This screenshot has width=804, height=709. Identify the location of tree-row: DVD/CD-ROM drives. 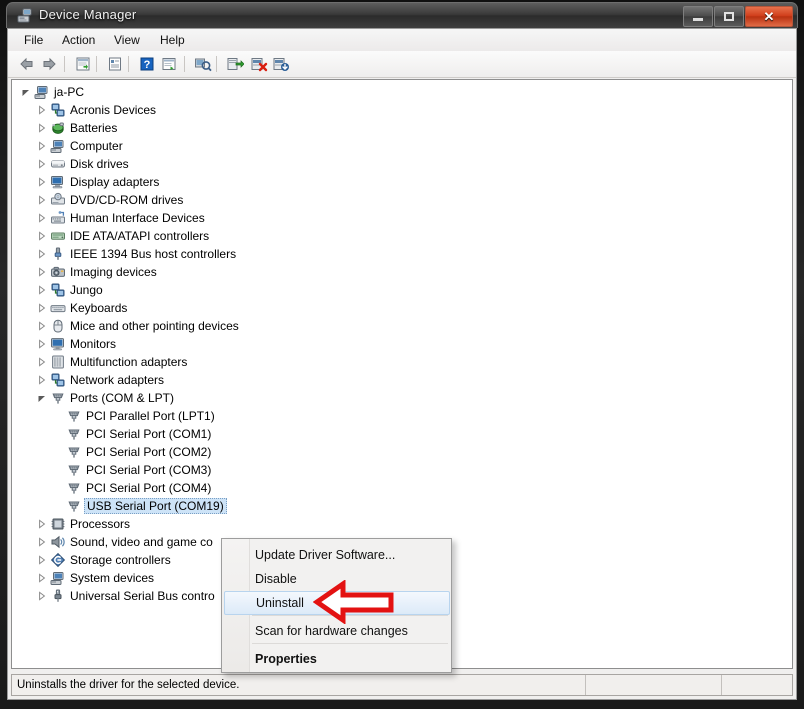
(109, 200).